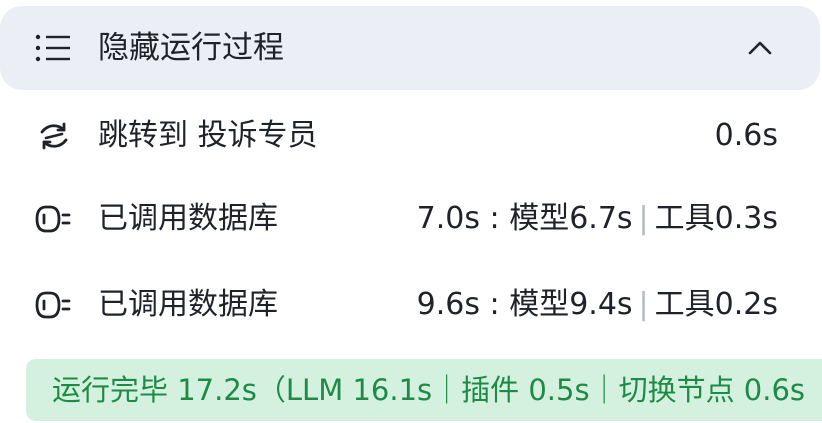 The width and height of the screenshot is (822, 423). I want to click on run-summary-text: 运行完毕 17.2s（LLM 16.1s｜插件 0.5s｜切换节点 0.6s, so click(429, 390).